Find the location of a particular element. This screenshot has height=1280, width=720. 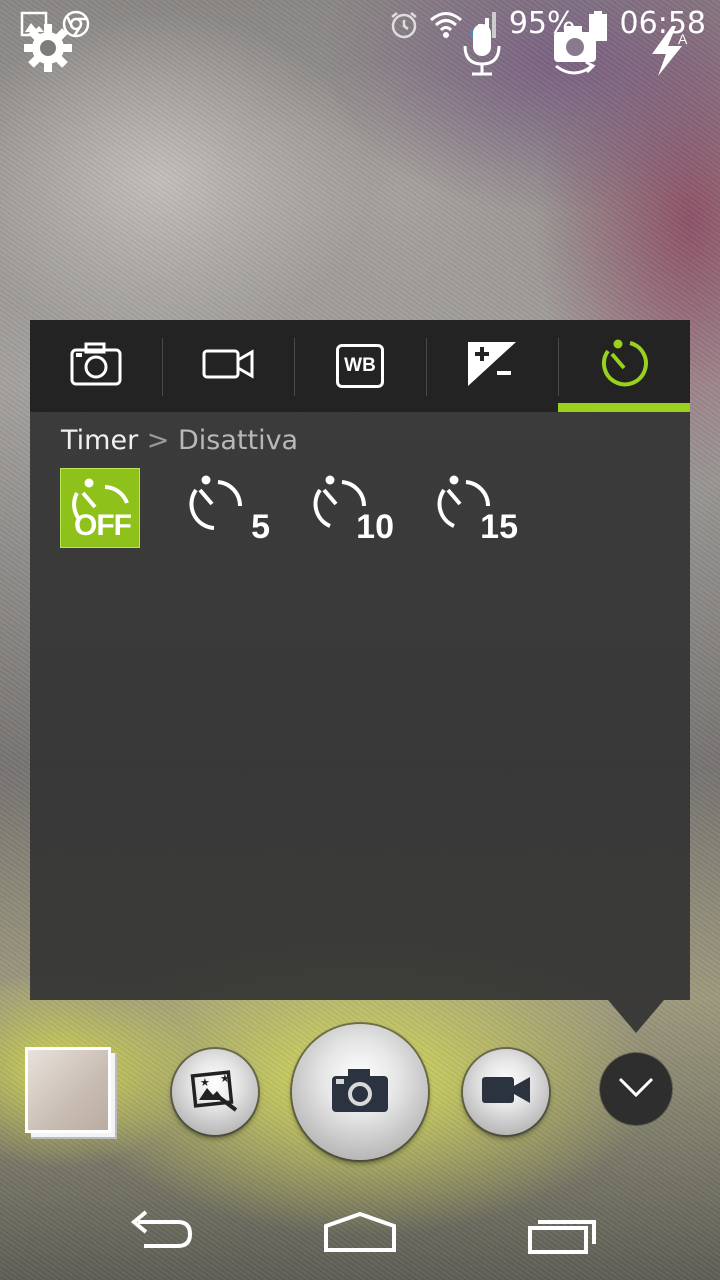

tab-white-balance: WB is located at coordinates (360, 366).